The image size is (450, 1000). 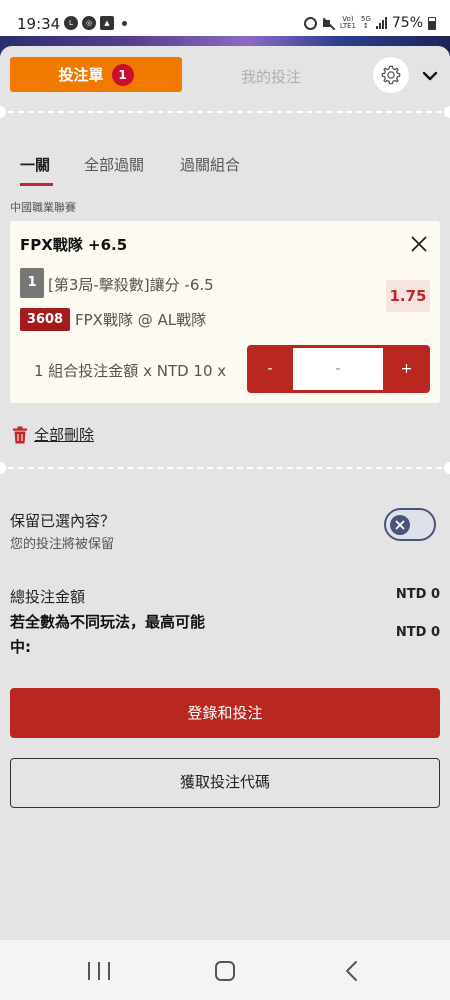 I want to click on mute-icon, so click(x=328, y=23).